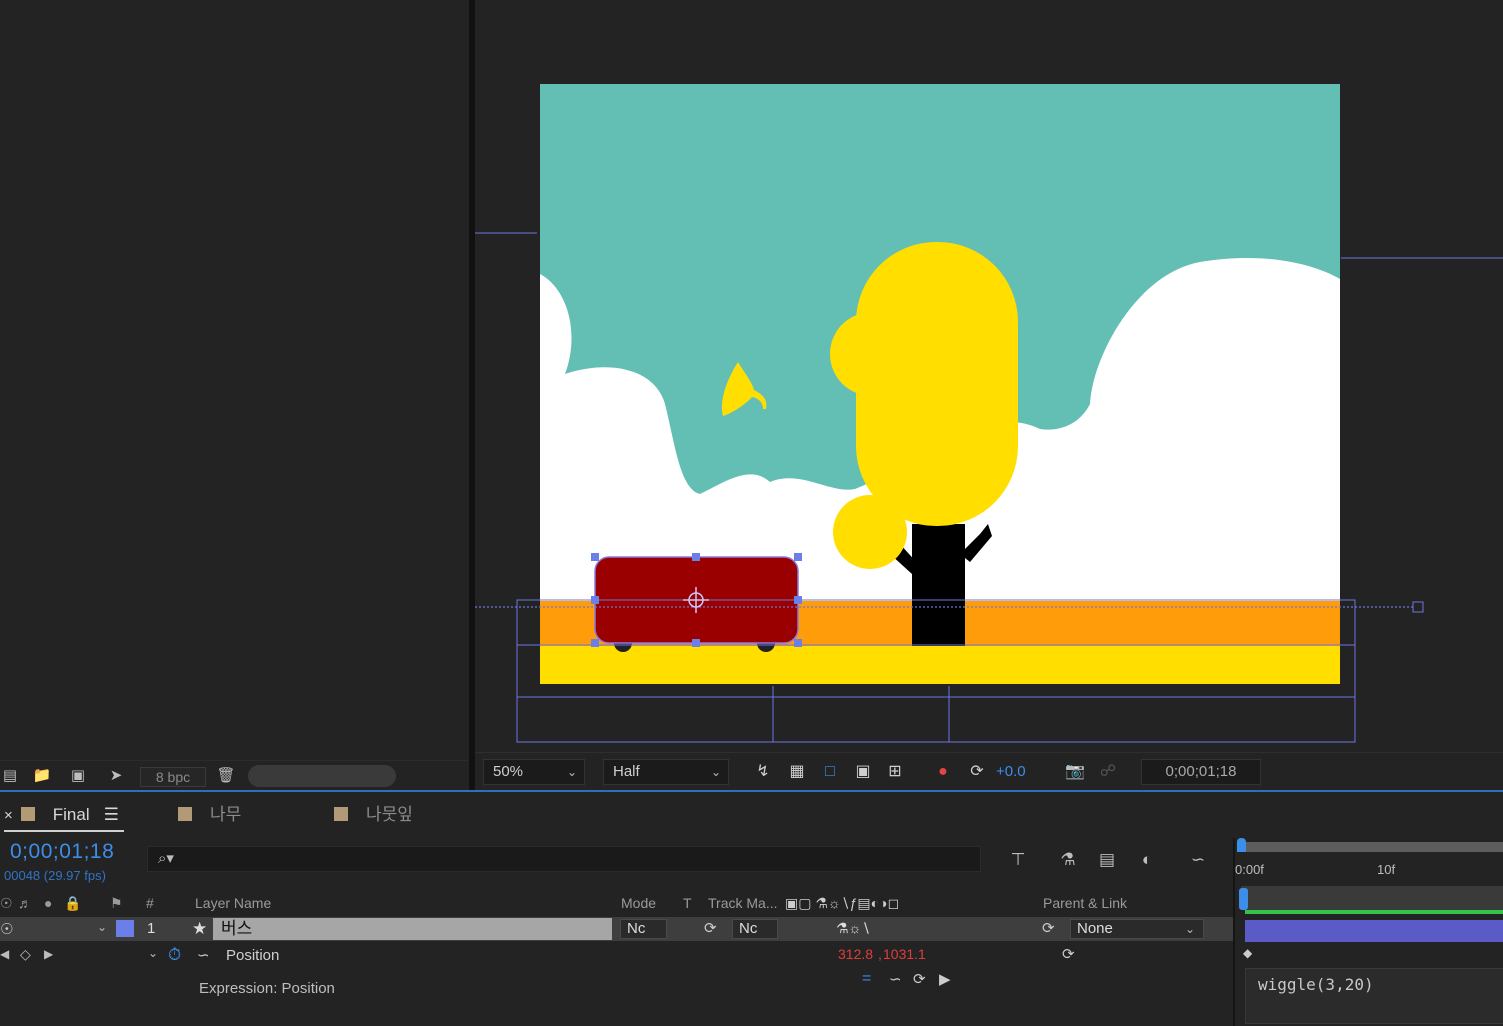  Describe the element at coordinates (1075, 772) in the screenshot. I see `snapshot-camera-icon: 📷` at that location.